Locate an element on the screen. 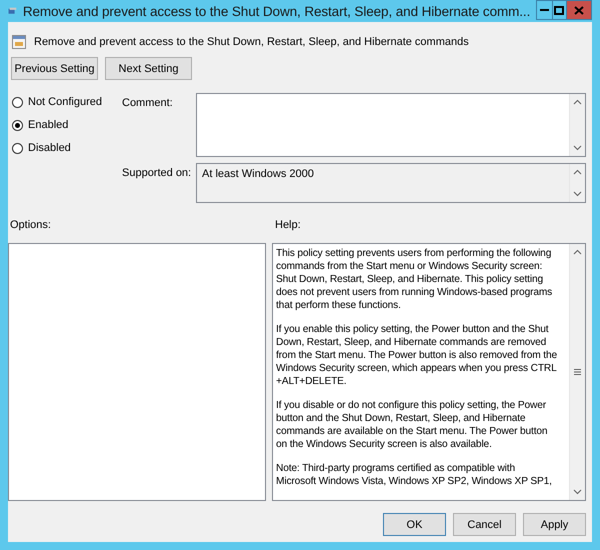 The width and height of the screenshot is (600, 550). minimize-button is located at coordinates (544, 10).